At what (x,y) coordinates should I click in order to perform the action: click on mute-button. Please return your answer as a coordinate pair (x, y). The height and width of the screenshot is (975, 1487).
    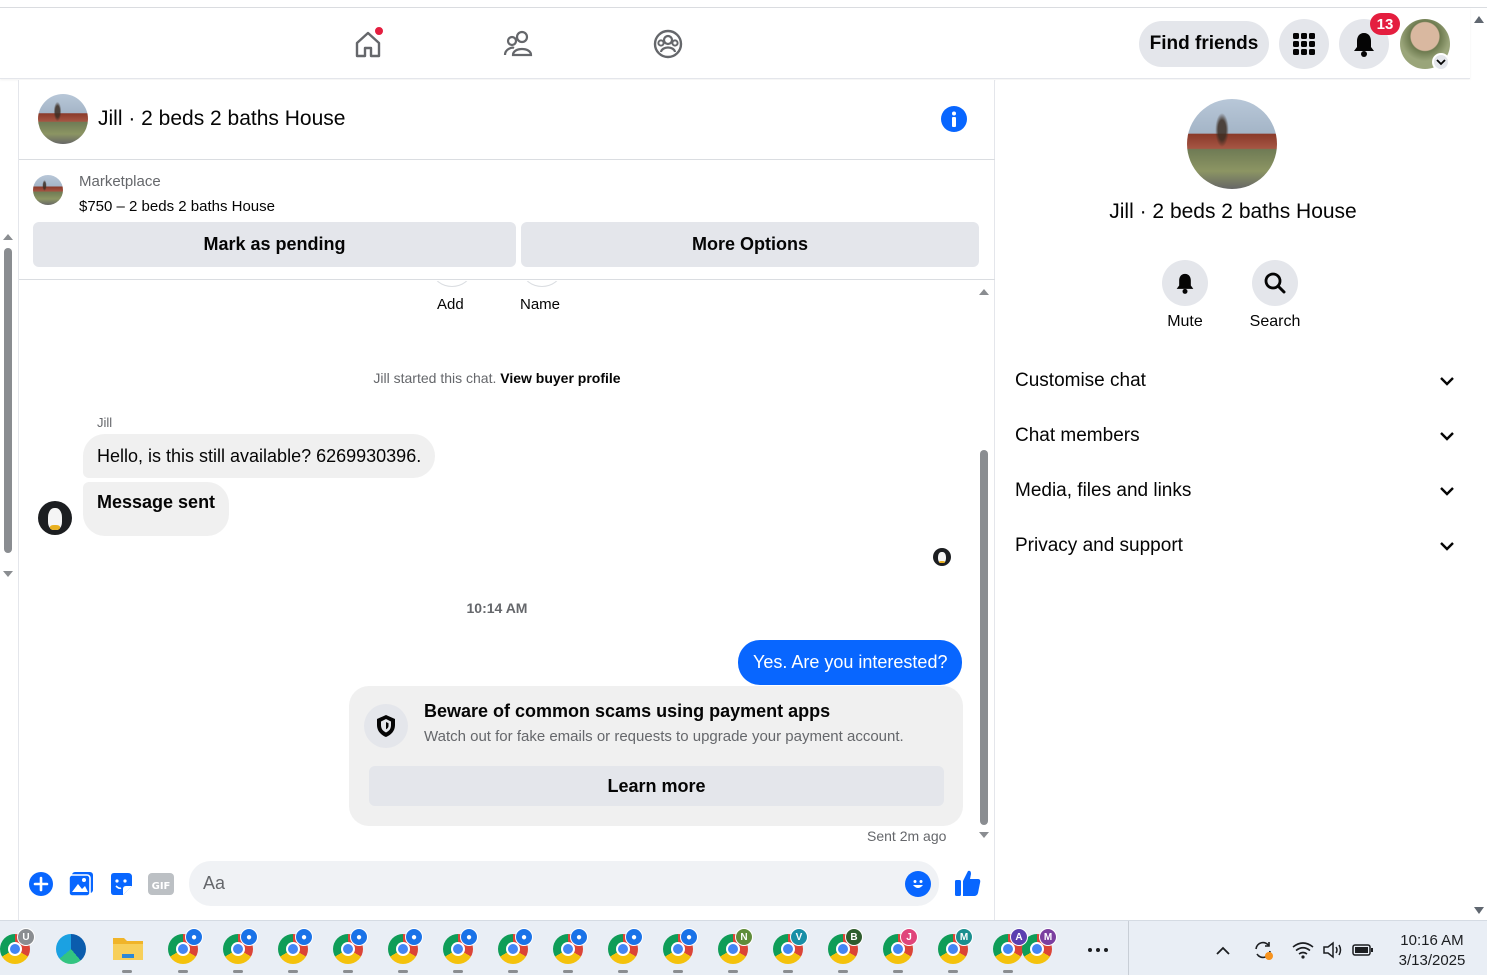
    Looking at the image, I should click on (1185, 283).